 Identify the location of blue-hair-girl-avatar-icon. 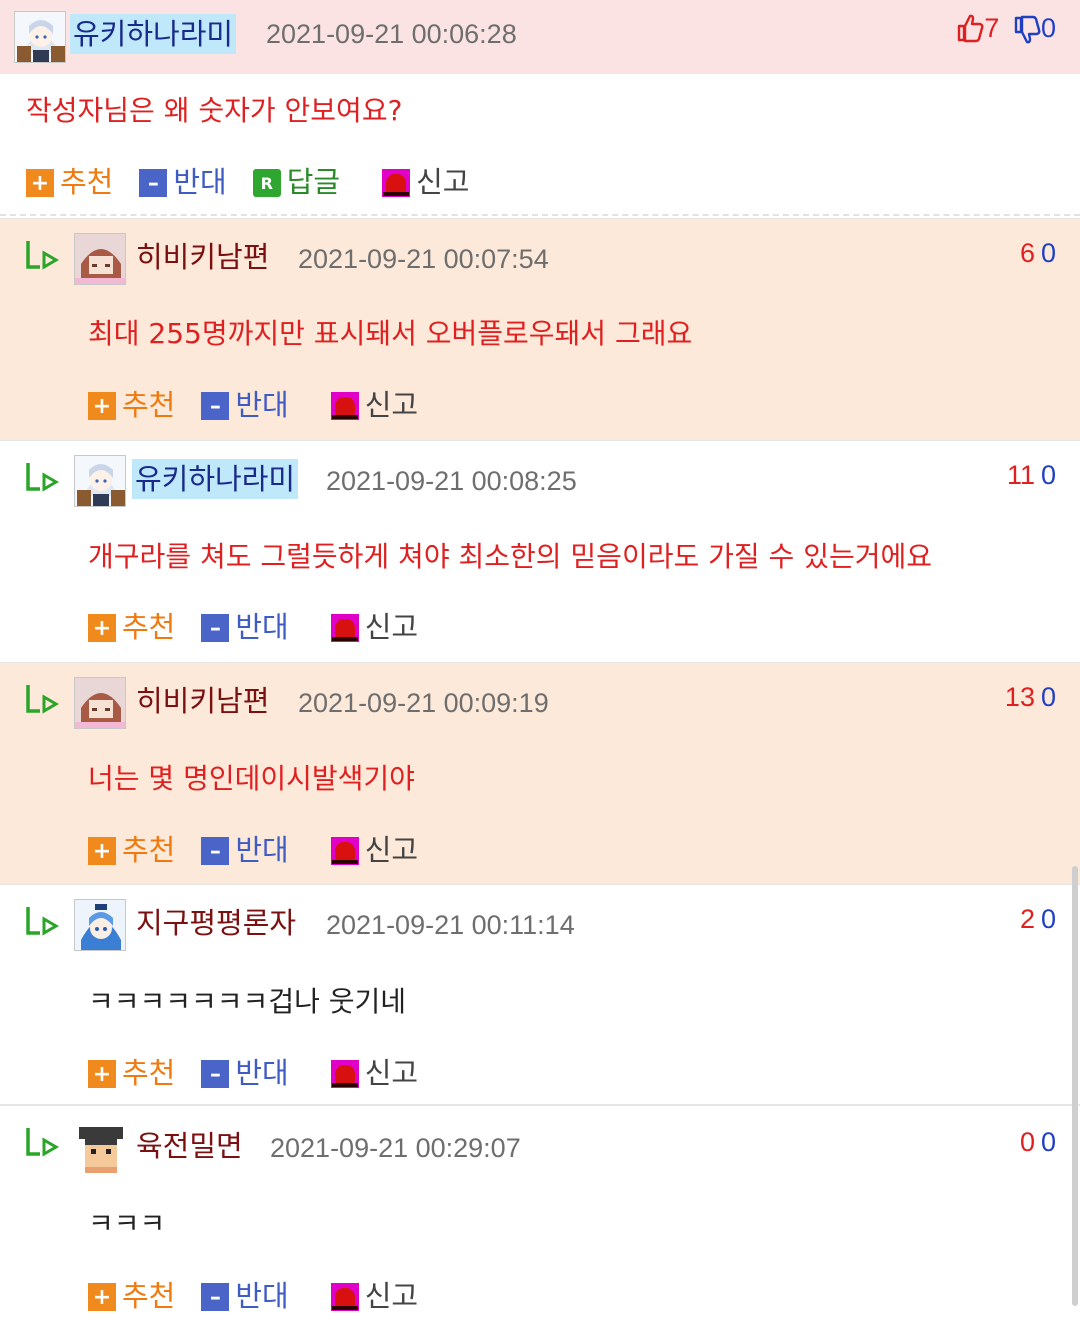
(100, 925).